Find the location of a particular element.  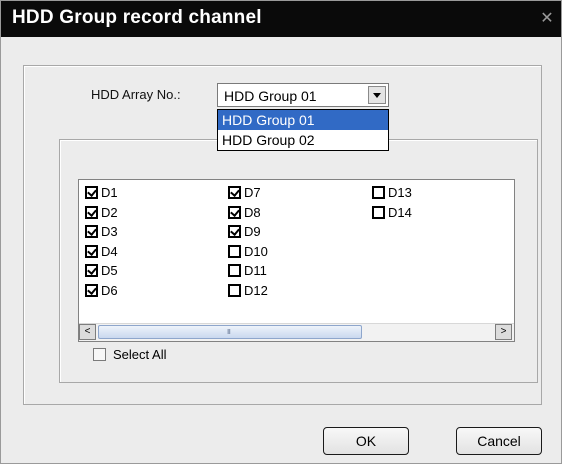

title-bar: HDD Group record channel ✕ is located at coordinates (281, 19).